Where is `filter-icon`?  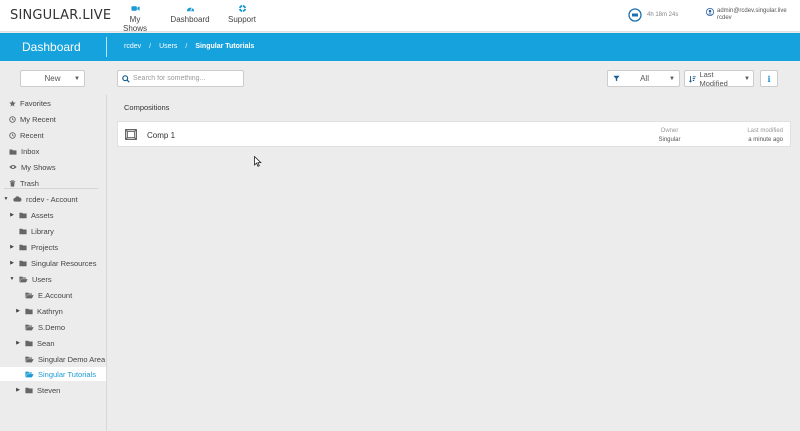
filter-icon is located at coordinates (616, 78).